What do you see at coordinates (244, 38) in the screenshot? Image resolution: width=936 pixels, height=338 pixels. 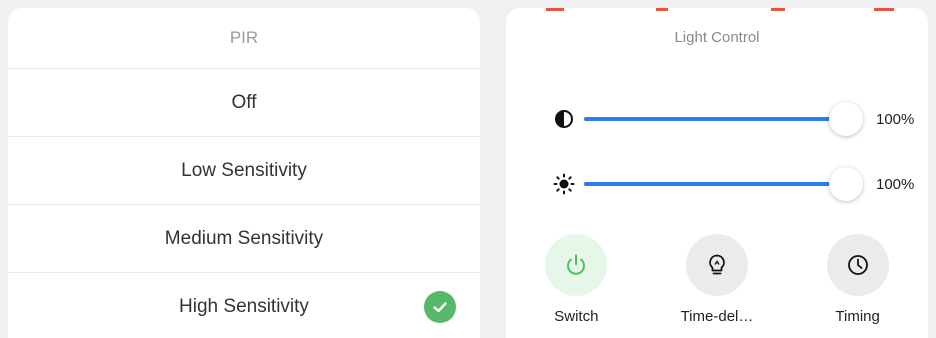 I see `pir-title: PIR` at bounding box center [244, 38].